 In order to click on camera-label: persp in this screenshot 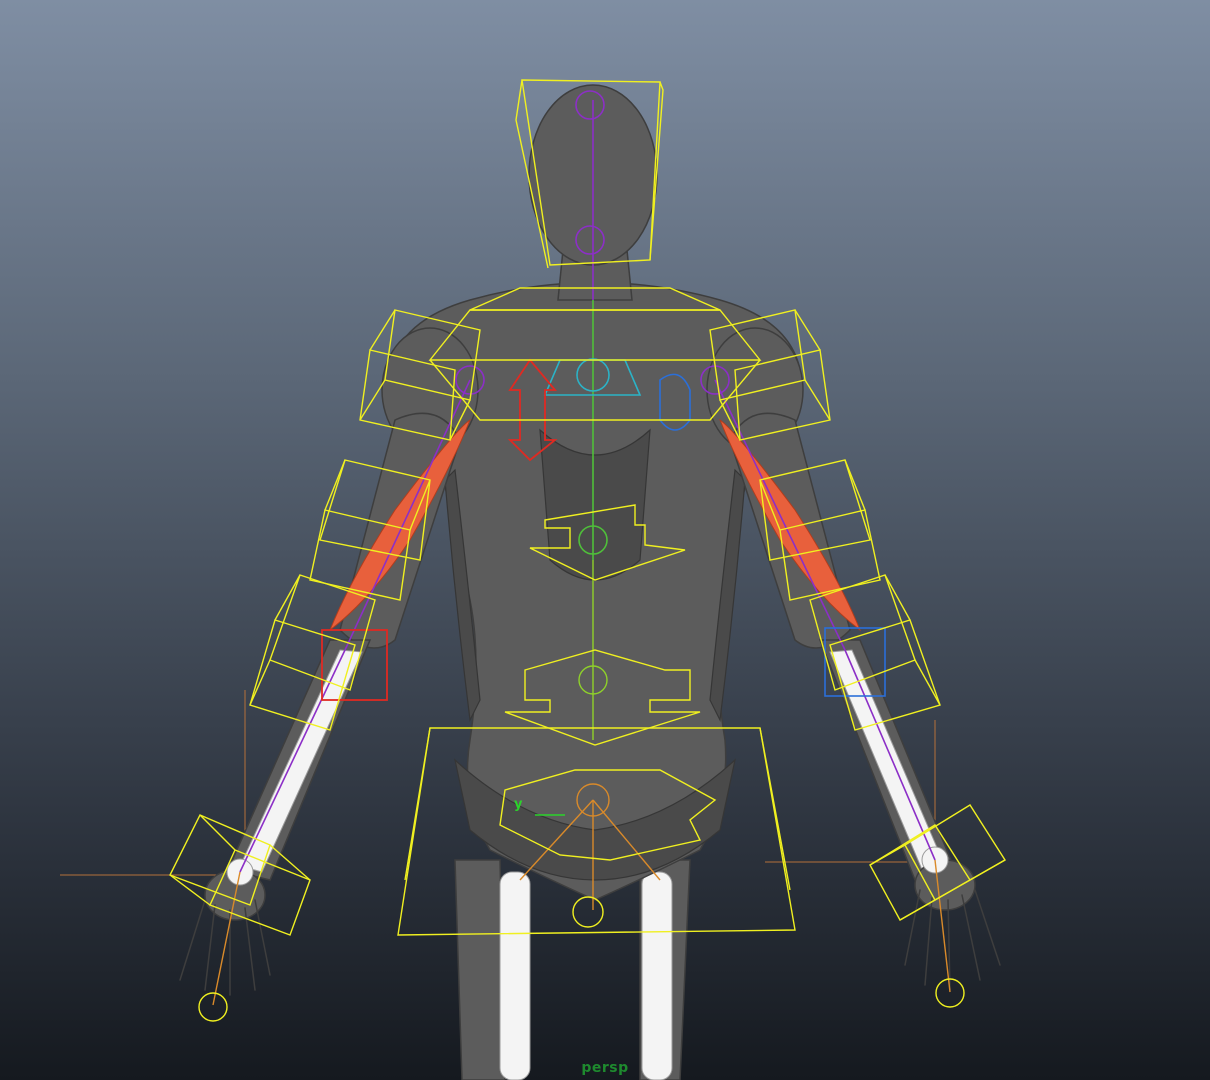, I will do `click(605, 1068)`.